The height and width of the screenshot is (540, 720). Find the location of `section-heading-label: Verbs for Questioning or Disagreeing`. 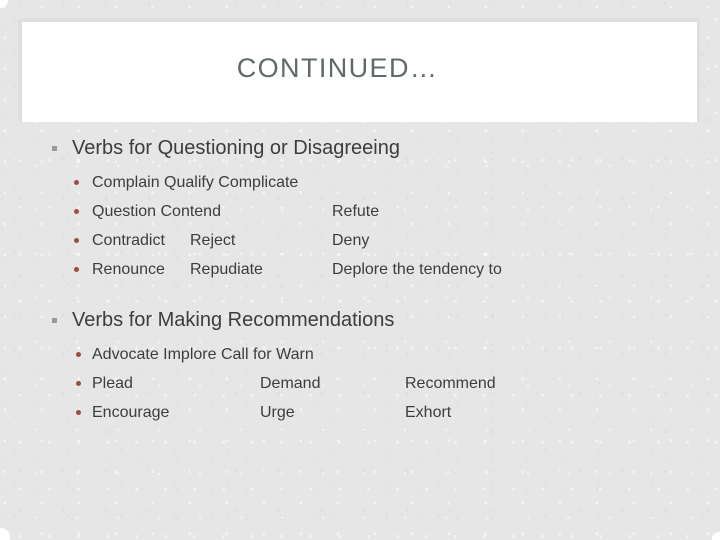

section-heading-label: Verbs for Questioning or Disagreeing is located at coordinates (236, 148).